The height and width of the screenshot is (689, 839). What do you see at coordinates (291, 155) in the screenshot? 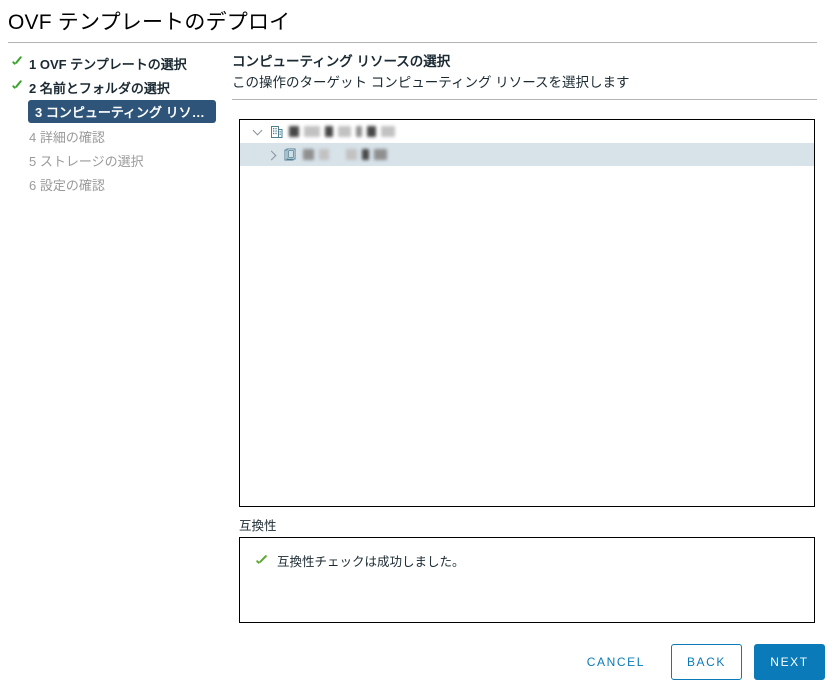
I see `cluster-icon` at bounding box center [291, 155].